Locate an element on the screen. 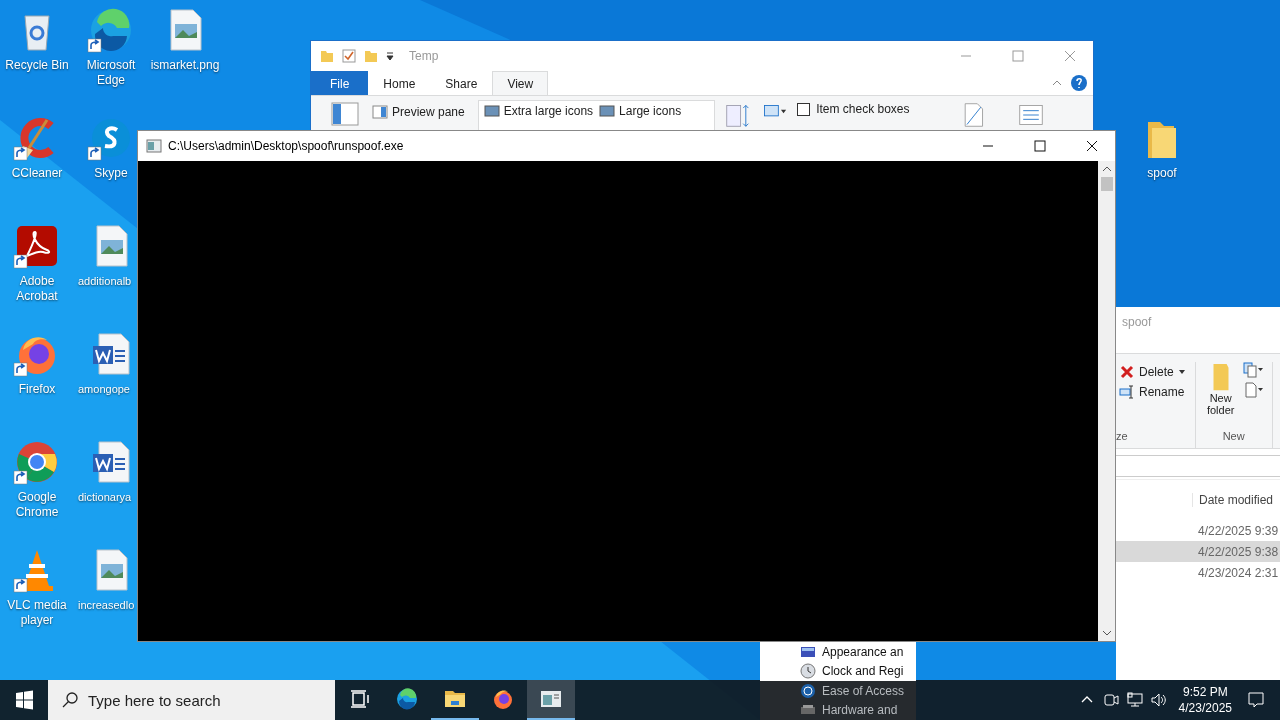  new-folder-button: New folder is located at coordinates (1220, 389).